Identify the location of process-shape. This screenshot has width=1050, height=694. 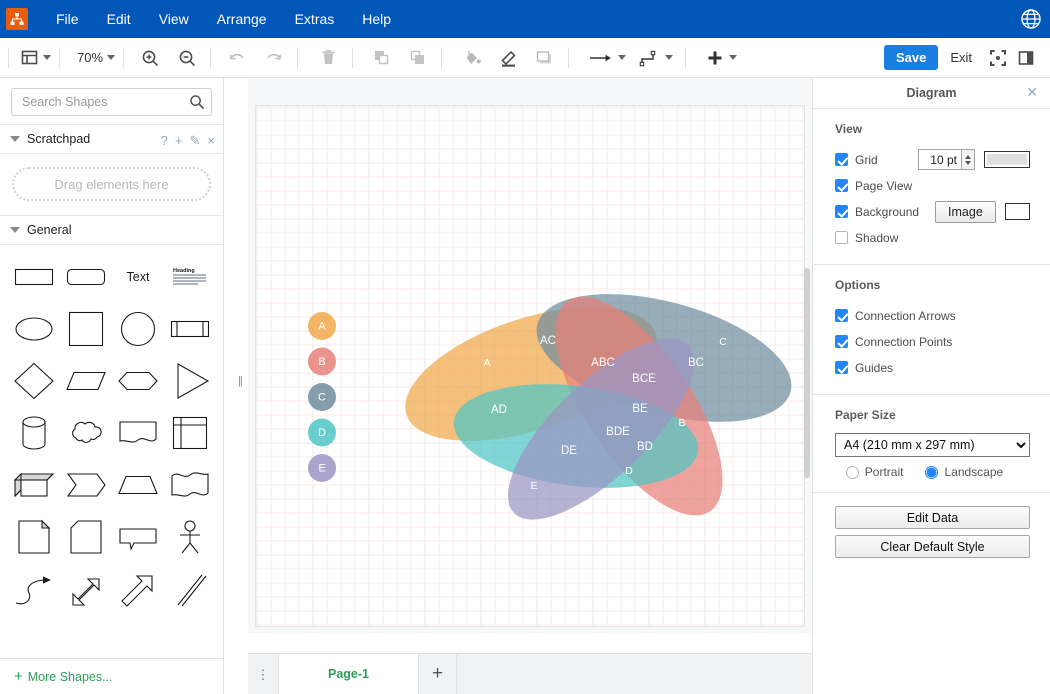
(190, 329).